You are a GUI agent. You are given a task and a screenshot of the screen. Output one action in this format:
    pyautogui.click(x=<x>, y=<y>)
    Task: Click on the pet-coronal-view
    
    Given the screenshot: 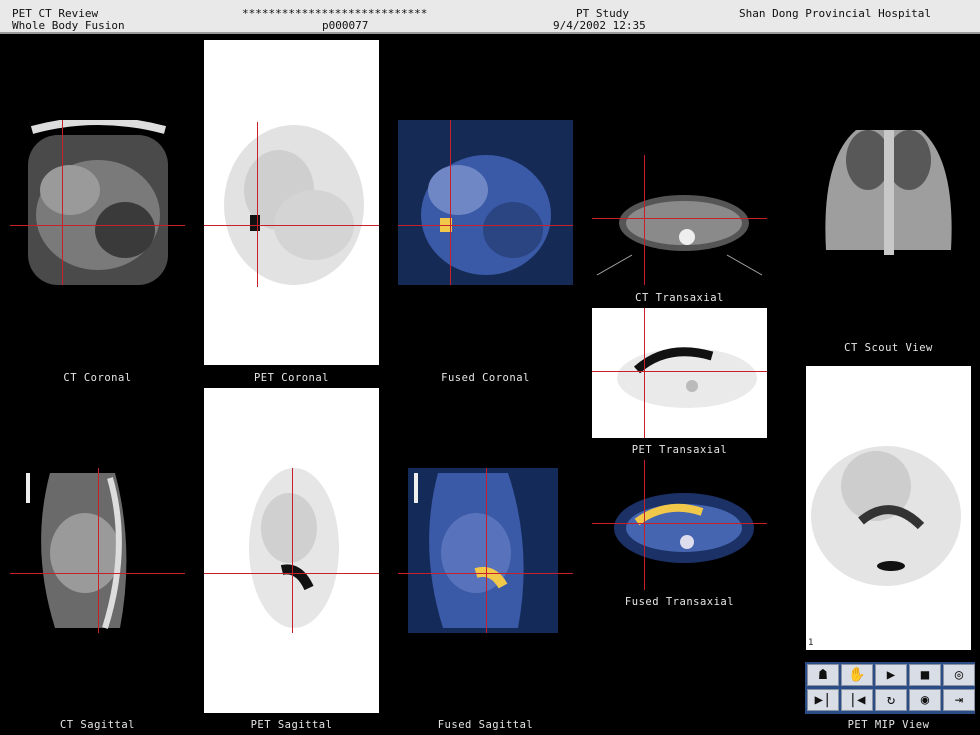 What is the action you would take?
    pyautogui.click(x=291, y=202)
    